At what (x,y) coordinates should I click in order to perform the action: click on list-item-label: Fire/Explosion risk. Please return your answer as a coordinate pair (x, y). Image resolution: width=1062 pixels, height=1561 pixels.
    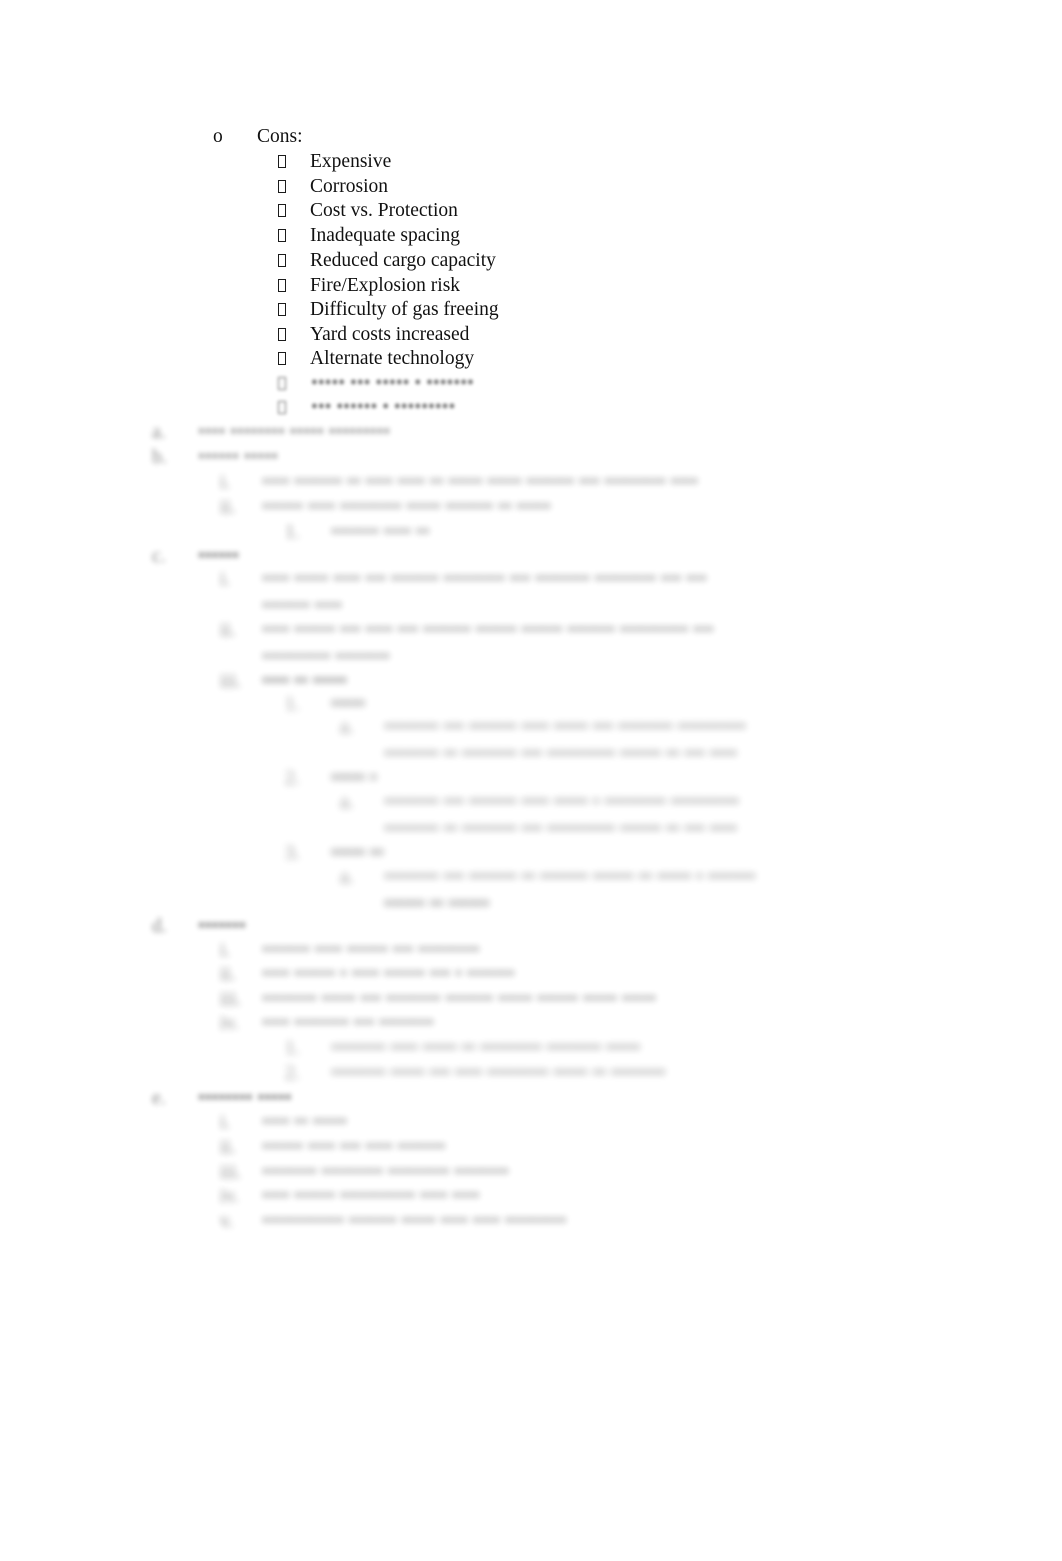
    Looking at the image, I should click on (385, 285).